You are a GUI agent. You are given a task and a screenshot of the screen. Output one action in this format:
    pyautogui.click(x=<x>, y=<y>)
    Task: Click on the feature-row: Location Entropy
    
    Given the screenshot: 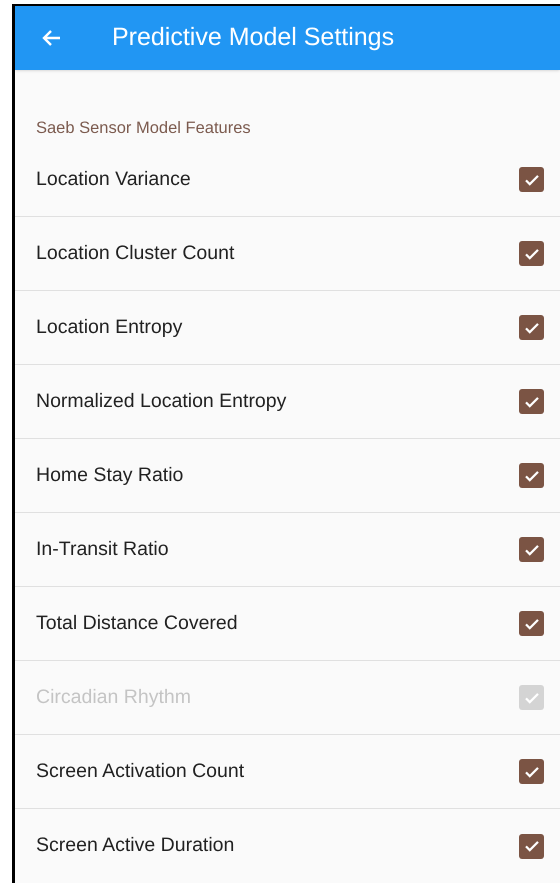 What is the action you would take?
    pyautogui.click(x=287, y=328)
    